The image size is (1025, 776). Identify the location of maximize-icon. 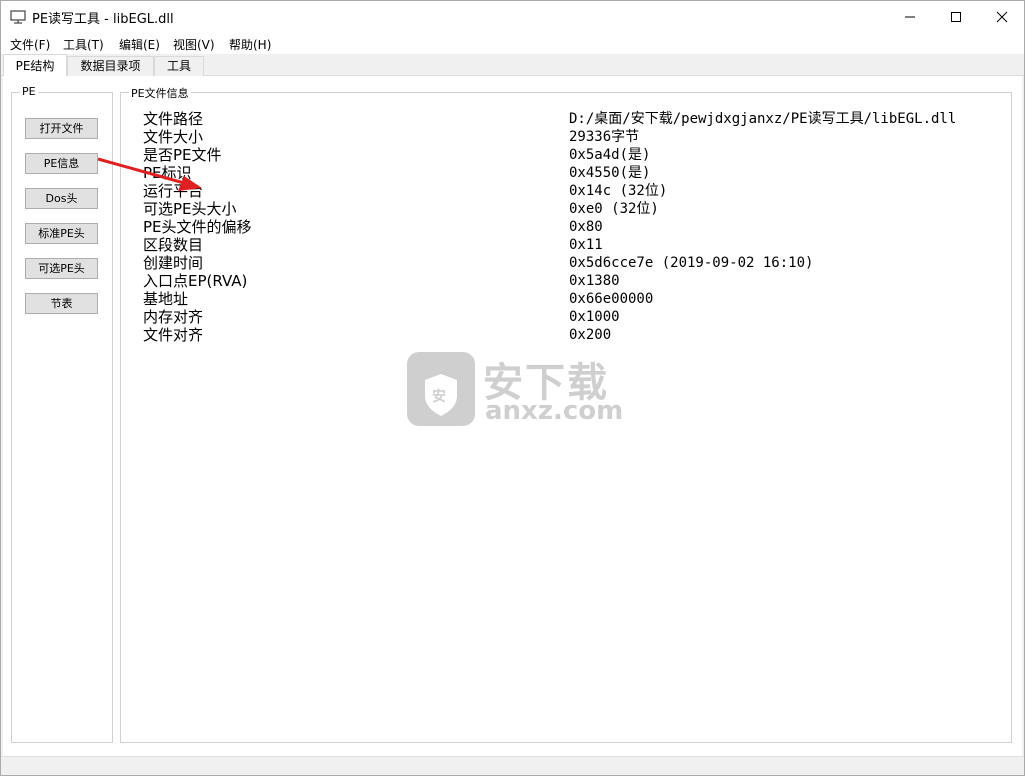
(956, 16).